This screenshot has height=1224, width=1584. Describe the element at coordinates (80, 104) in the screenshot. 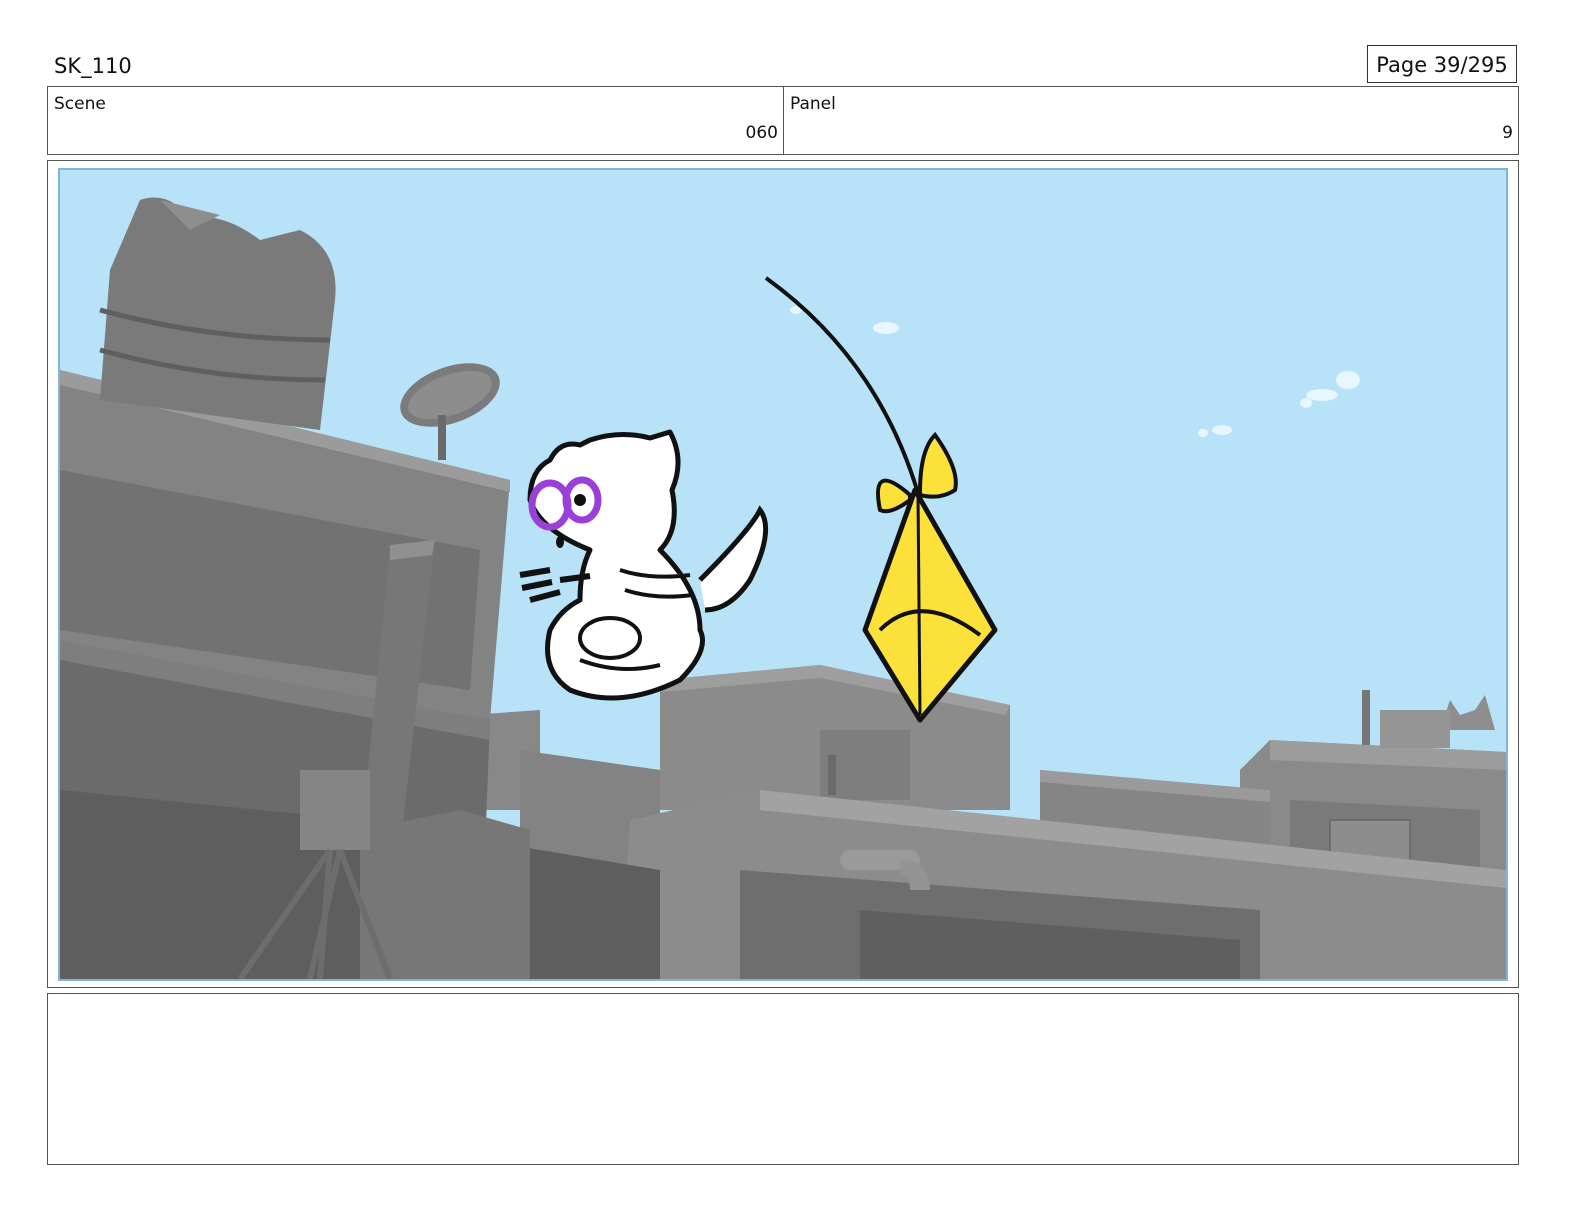

I see `scene-label: Scene` at that location.